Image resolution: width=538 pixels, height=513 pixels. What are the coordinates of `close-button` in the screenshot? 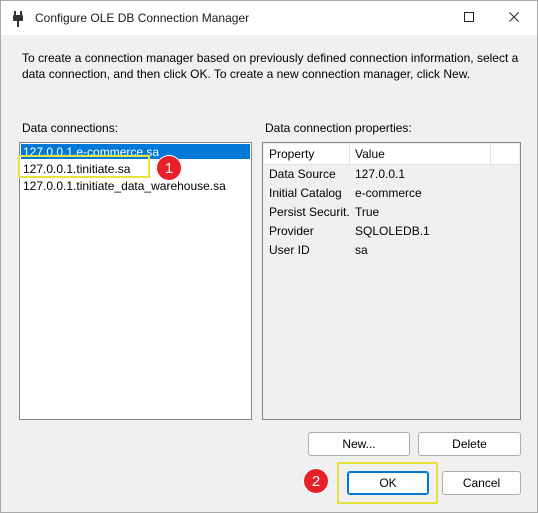 It's located at (514, 17).